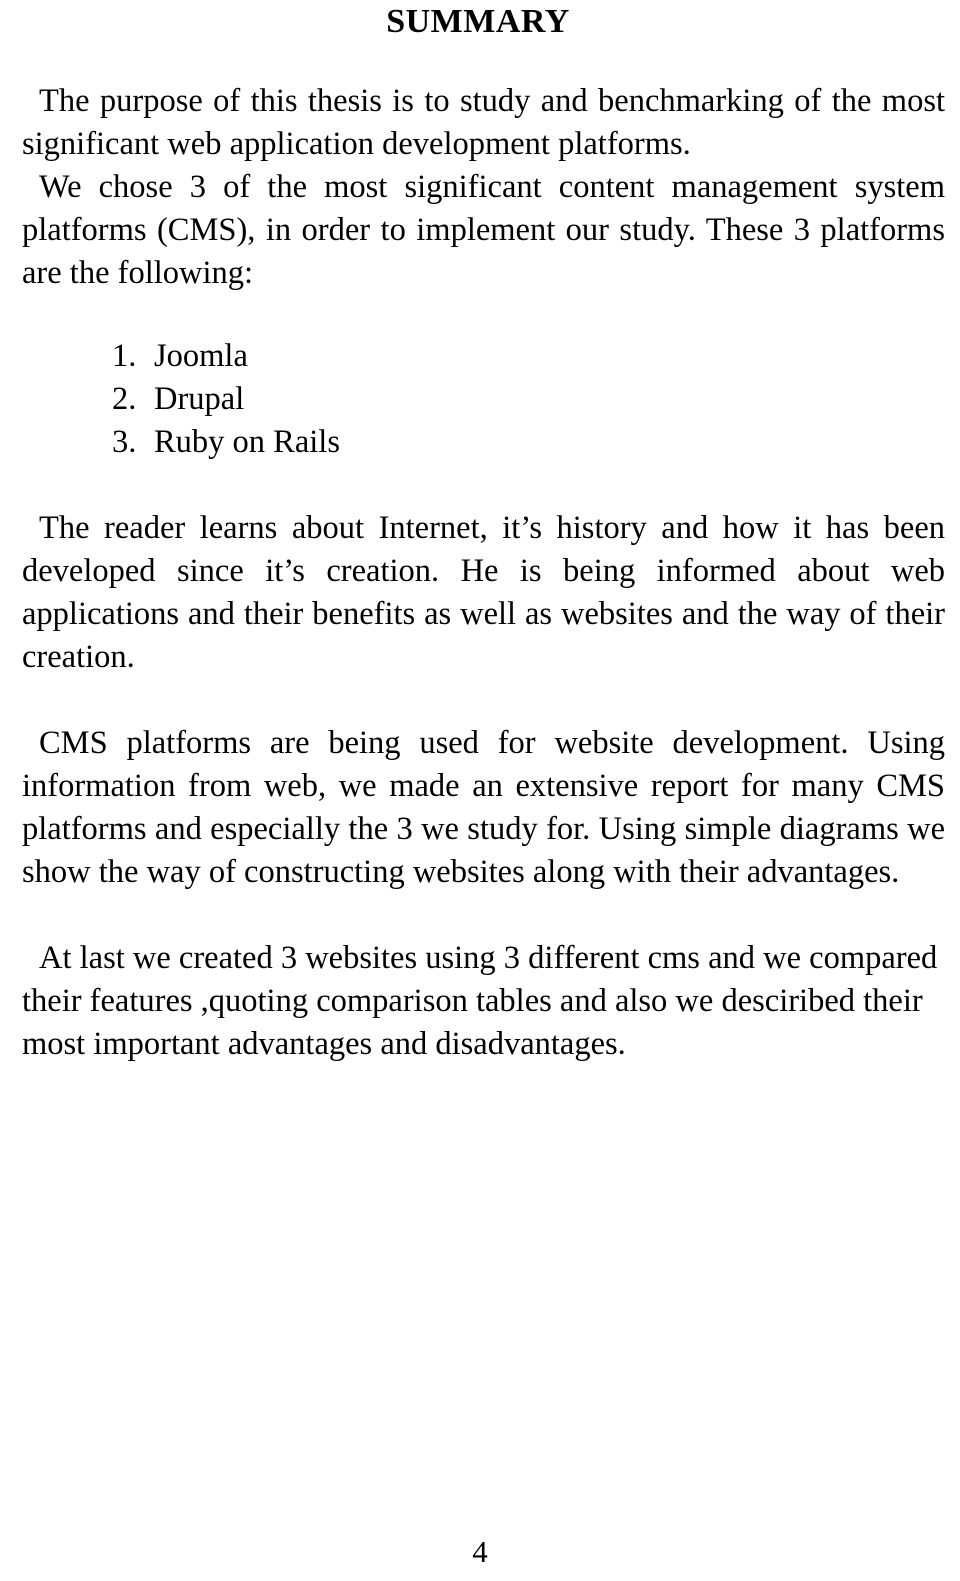 This screenshot has width=960, height=1581. Describe the element at coordinates (478, 21) in the screenshot. I see `page-title: SUMMARY` at that location.